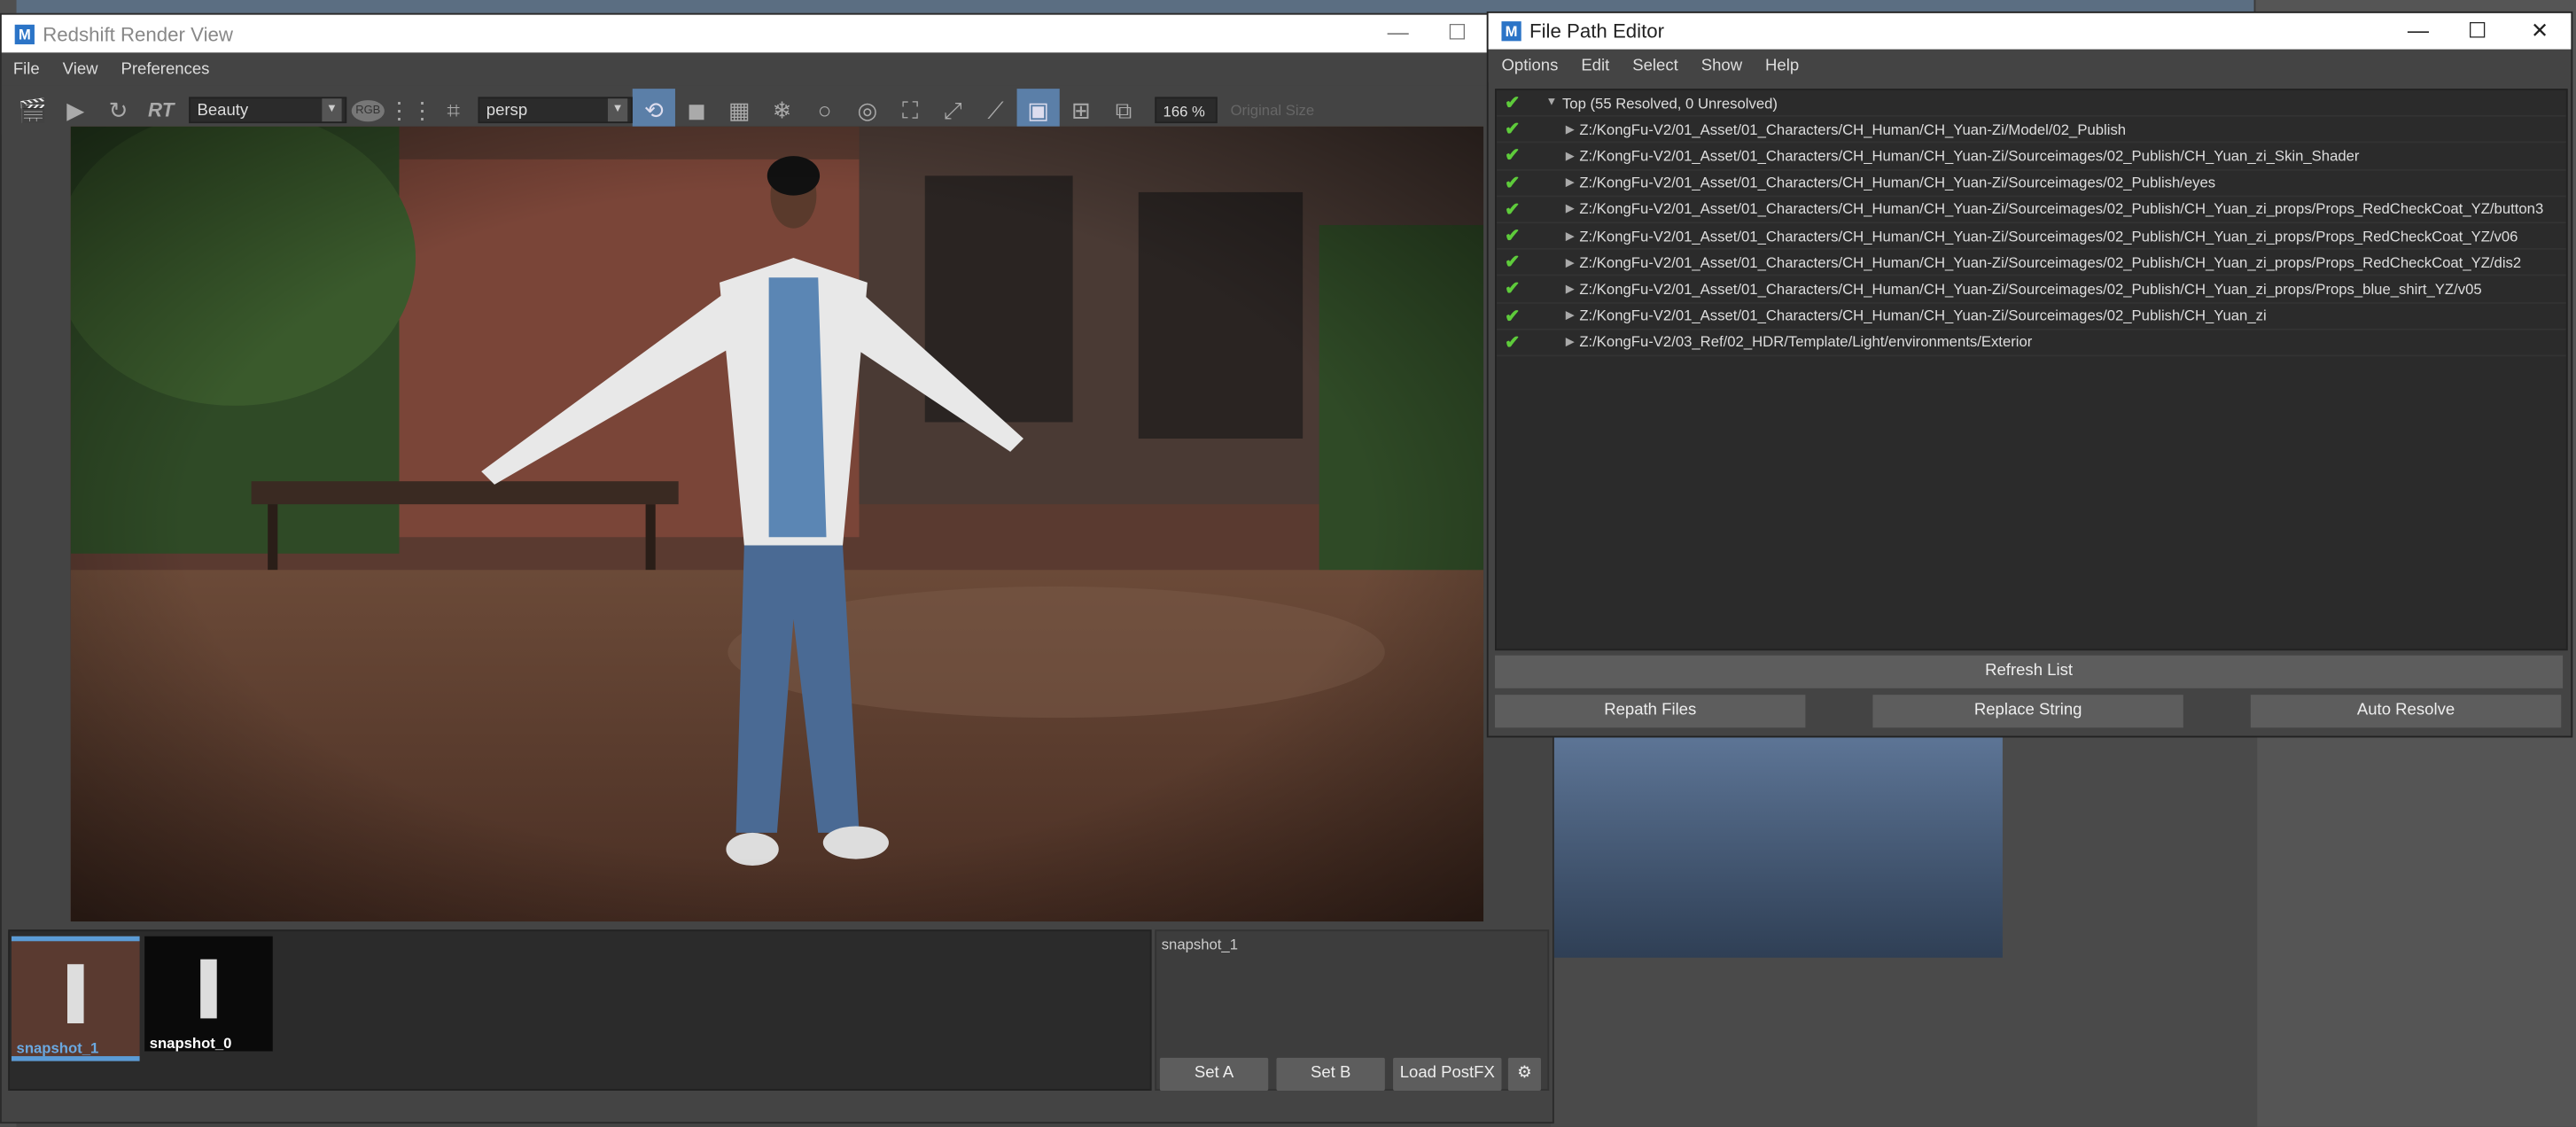 The image size is (2576, 1127). What do you see at coordinates (777, 34) in the screenshot?
I see `redshift-titlebar: M Redshift Render View — ☐` at bounding box center [777, 34].